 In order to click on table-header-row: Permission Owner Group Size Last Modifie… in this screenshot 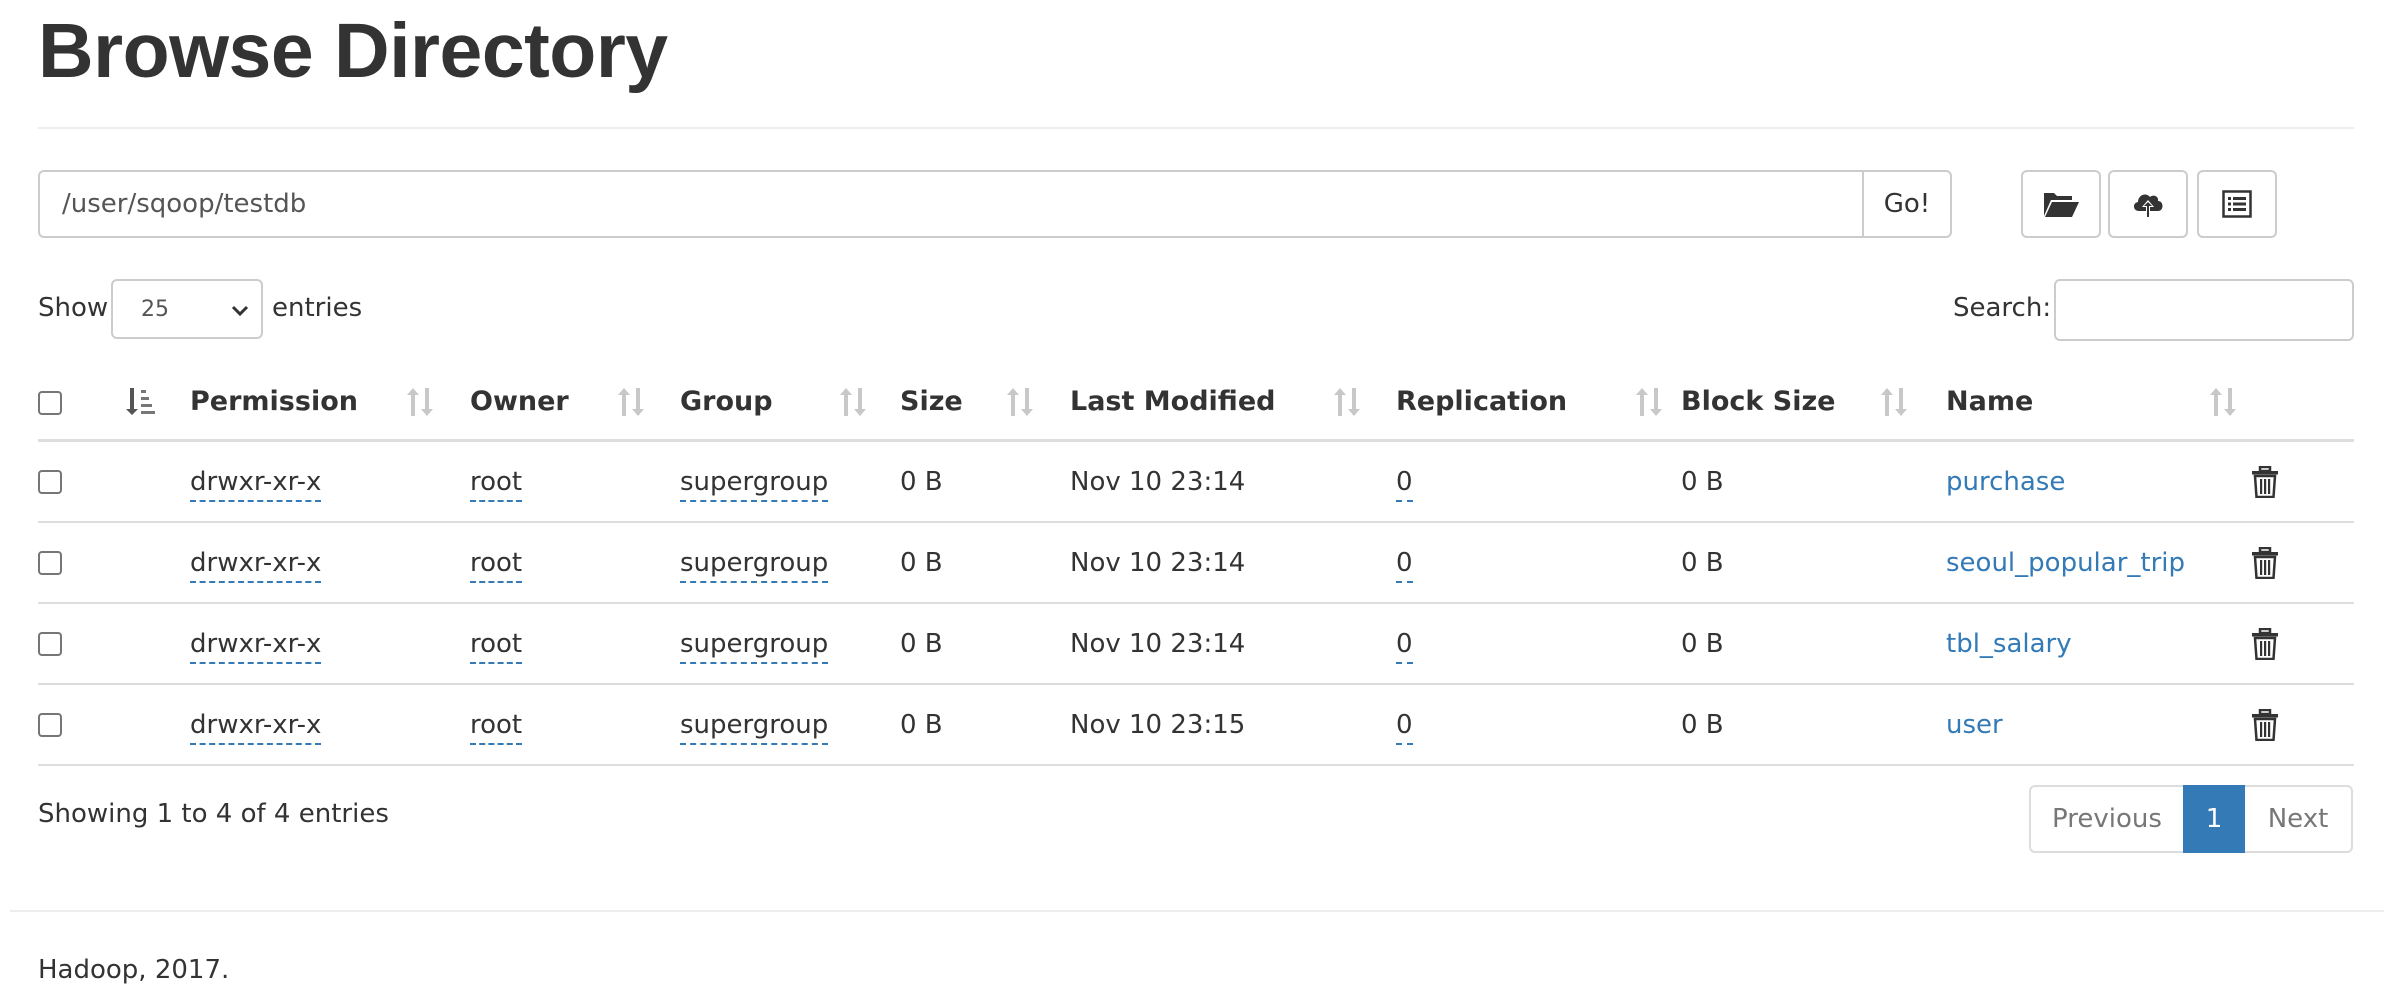, I will do `click(1196, 403)`.